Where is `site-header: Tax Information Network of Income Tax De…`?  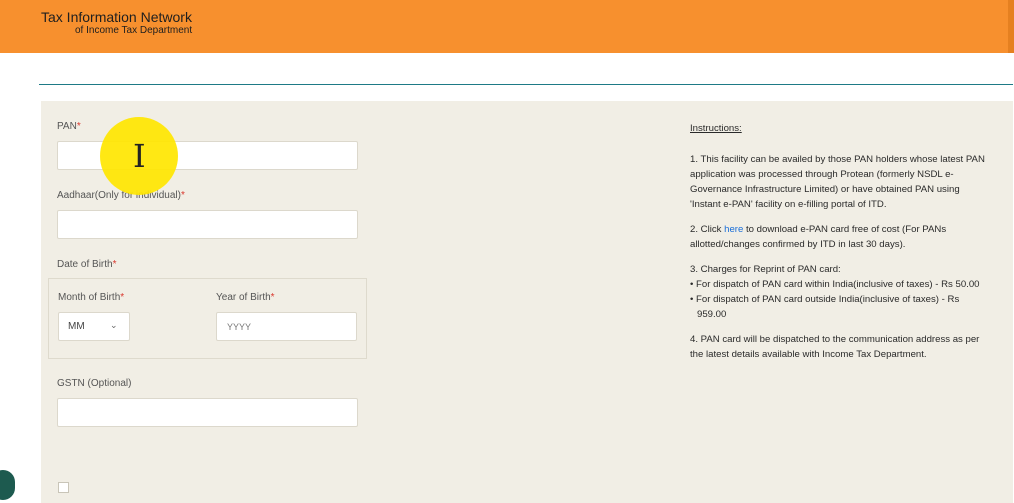
site-header: Tax Information Network of Income Tax De… is located at coordinates (507, 26).